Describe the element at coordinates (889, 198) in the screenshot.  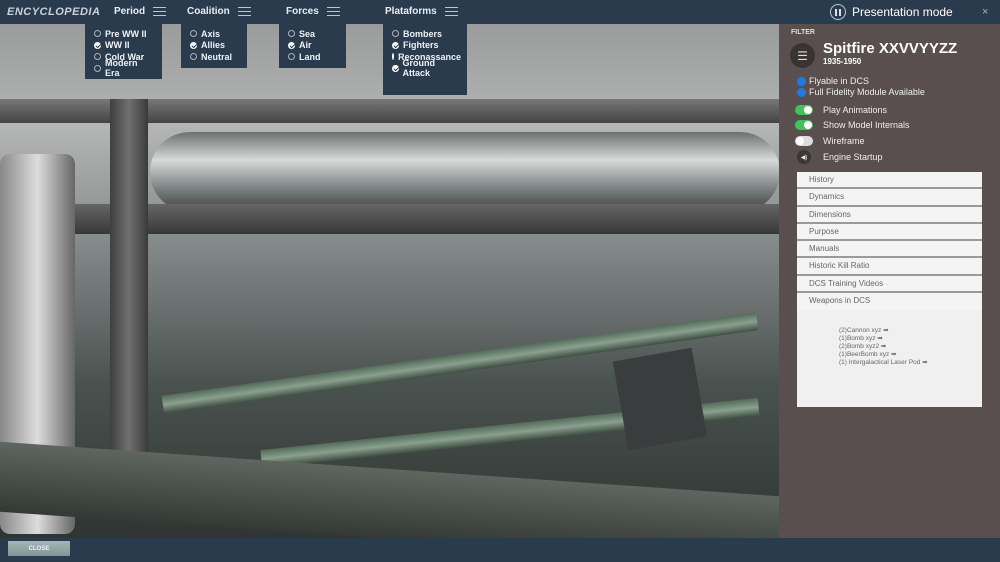
I see `section-dynamics: Dynamics` at that location.